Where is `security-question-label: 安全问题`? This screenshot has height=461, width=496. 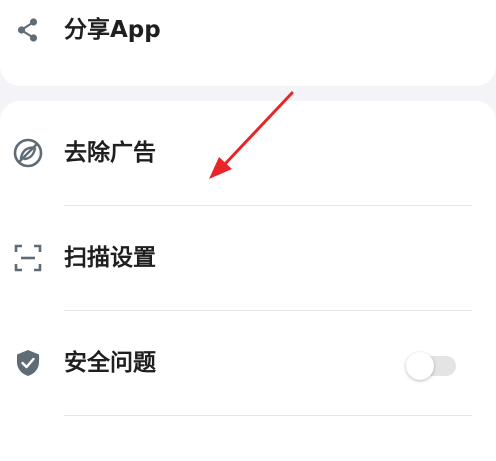
security-question-label: 安全问题 is located at coordinates (110, 363).